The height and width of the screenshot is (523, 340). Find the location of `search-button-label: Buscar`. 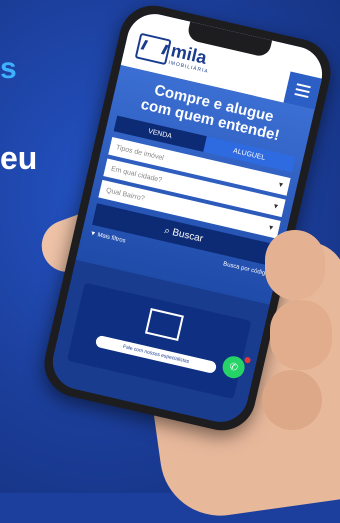

search-button-label: Buscar is located at coordinates (188, 235).